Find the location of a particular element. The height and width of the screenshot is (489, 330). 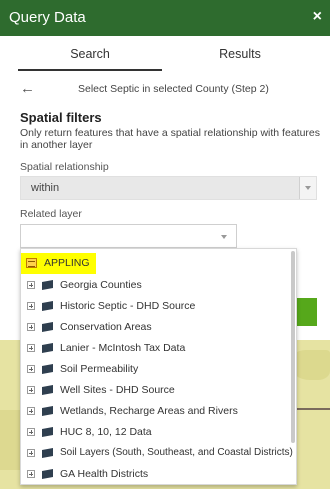

tab-search: Search is located at coordinates (90, 59).